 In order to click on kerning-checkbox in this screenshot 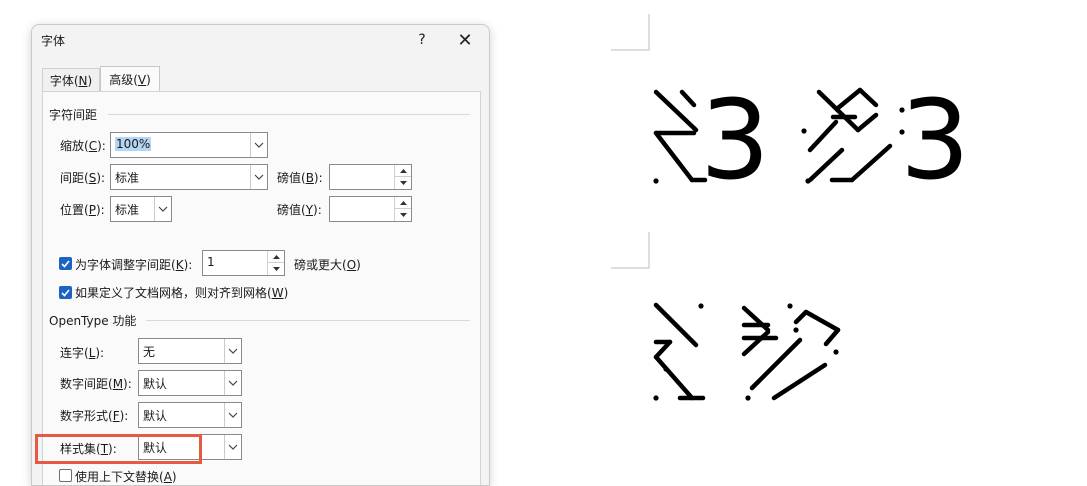, I will do `click(65, 263)`.